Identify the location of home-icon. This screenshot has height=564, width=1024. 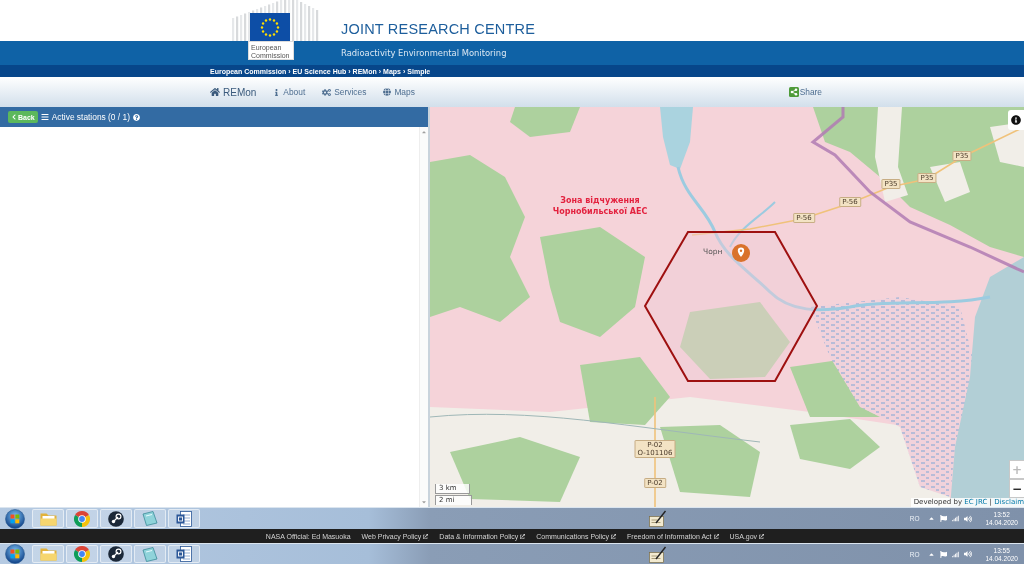
(215, 92).